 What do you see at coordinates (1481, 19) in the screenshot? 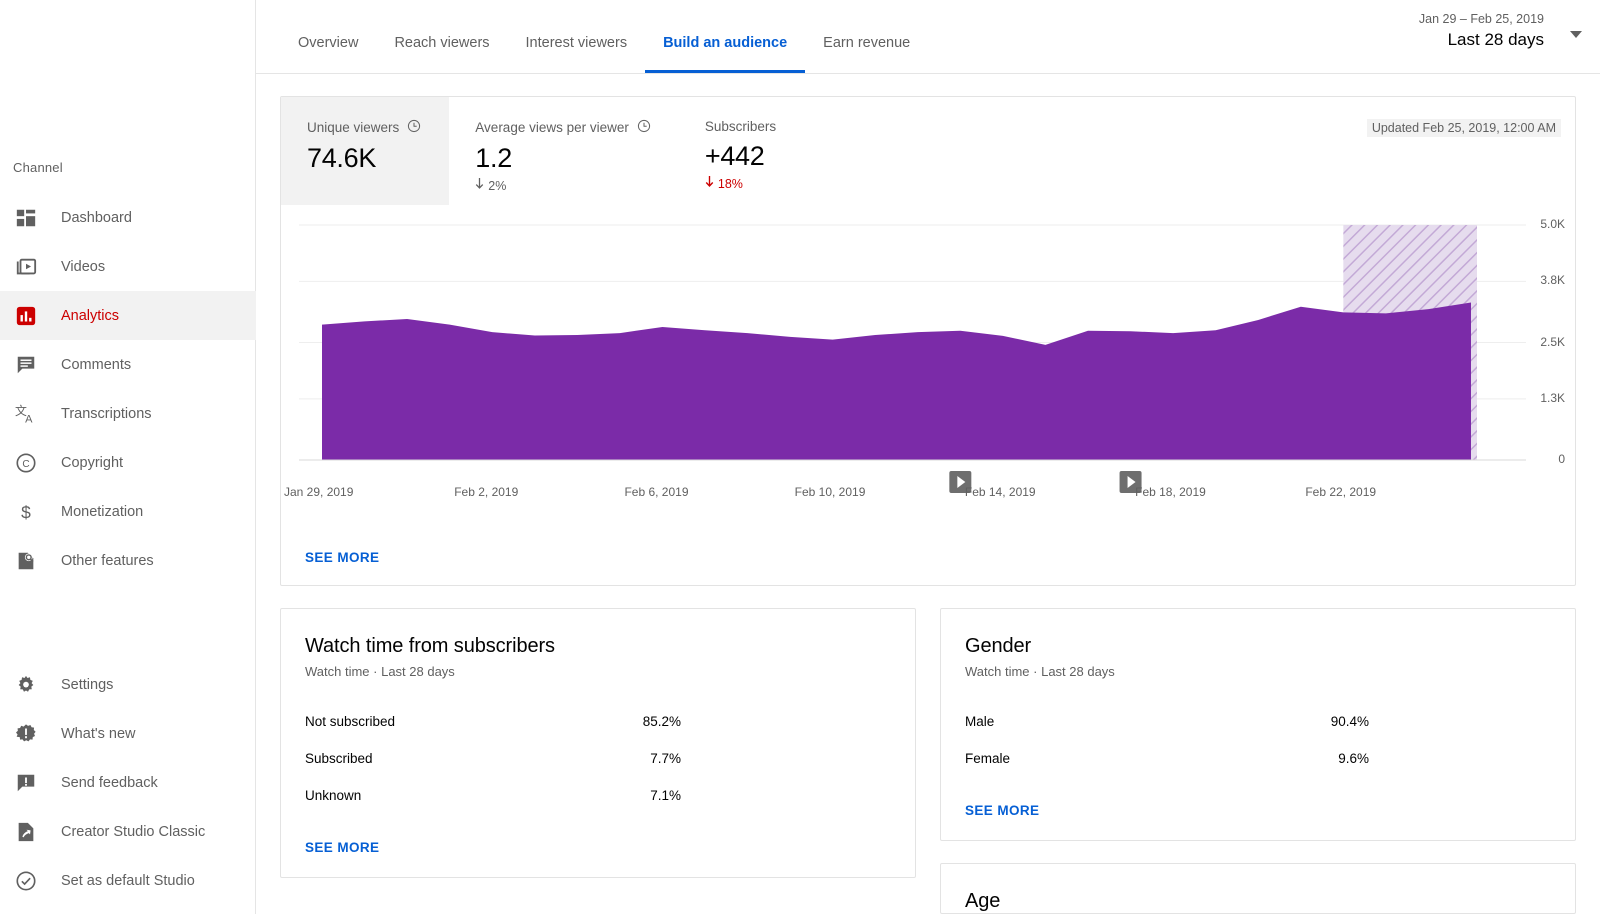
I see `date-range-subtitle: Jan 29 – Feb 25, 2019` at bounding box center [1481, 19].